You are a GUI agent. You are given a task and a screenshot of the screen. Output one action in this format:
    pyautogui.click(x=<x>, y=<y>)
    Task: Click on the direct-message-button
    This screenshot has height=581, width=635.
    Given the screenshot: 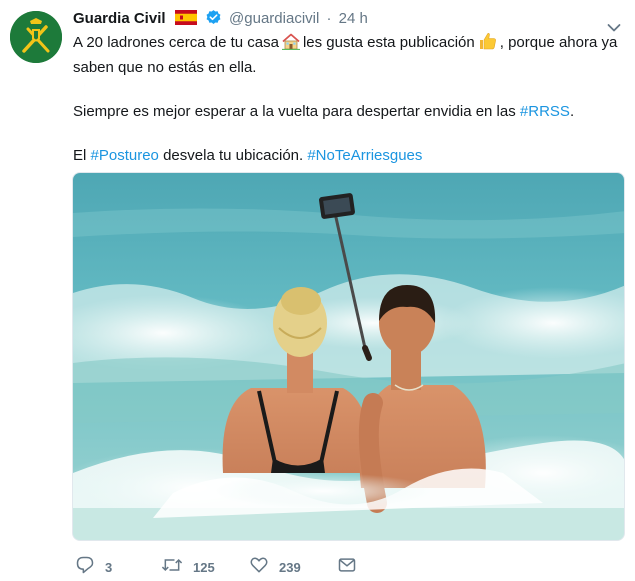 What is the action you would take?
    pyautogui.click(x=347, y=567)
    